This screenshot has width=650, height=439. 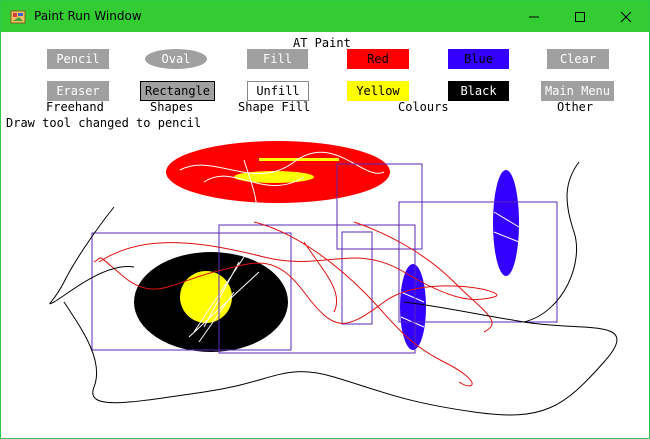 What do you see at coordinates (206, 297) in the screenshot?
I see `yellow-filled-circle` at bounding box center [206, 297].